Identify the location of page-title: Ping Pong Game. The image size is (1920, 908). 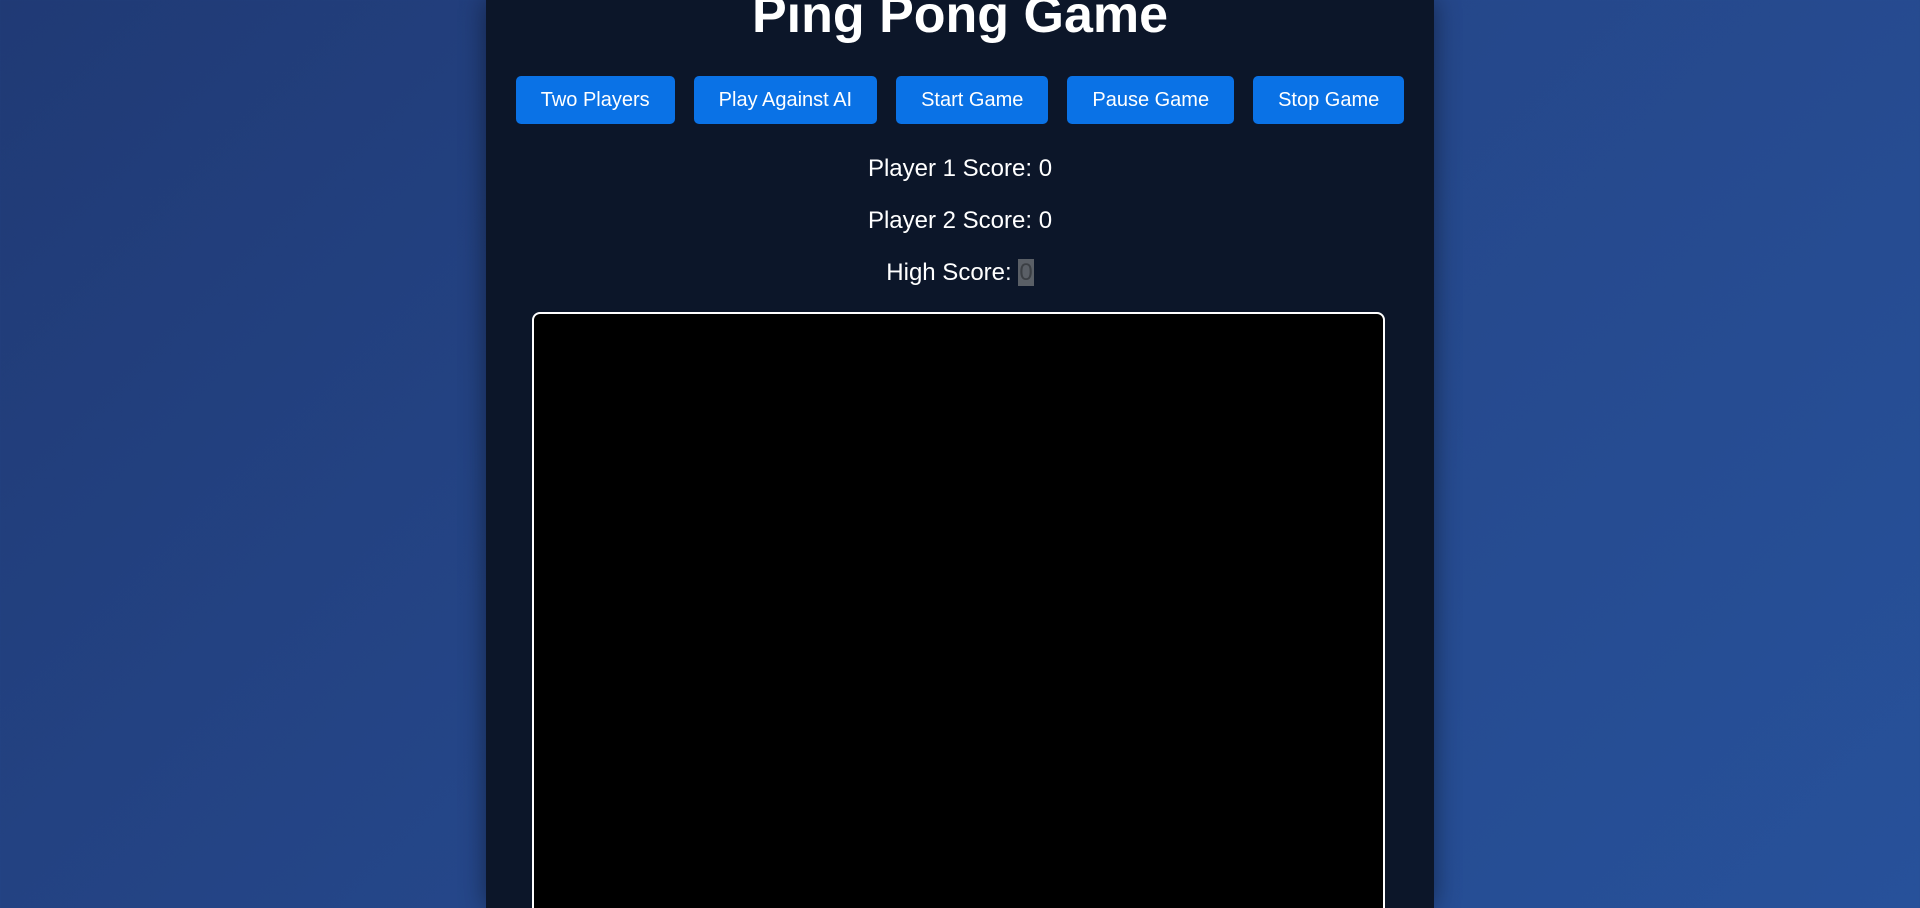
(960, 22).